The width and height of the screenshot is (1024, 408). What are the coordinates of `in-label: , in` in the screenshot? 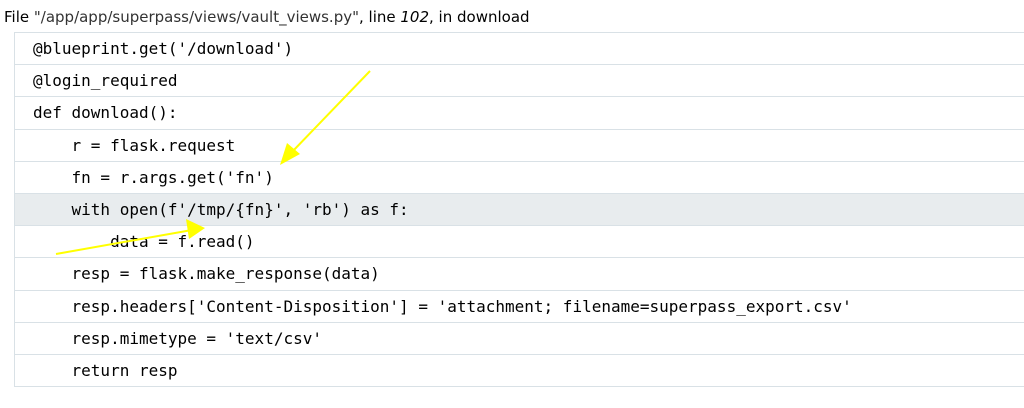 It's located at (443, 17).